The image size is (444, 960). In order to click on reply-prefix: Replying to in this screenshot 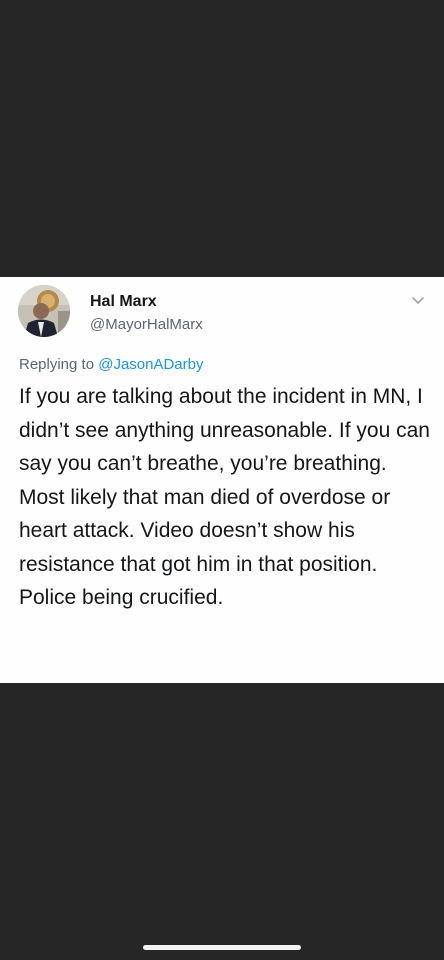, I will do `click(57, 364)`.